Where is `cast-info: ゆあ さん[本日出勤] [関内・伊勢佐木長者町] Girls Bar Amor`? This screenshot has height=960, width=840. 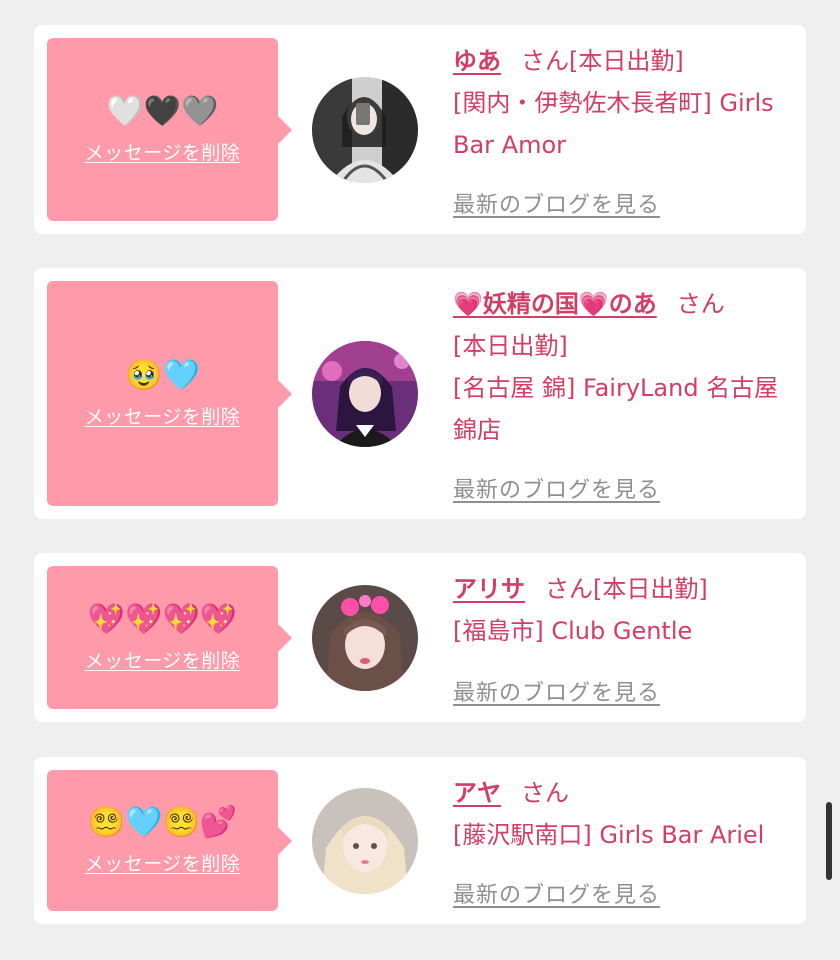 cast-info: ゆあ さん[本日出勤] [関内・伊勢佐木長者町] Girls Bar Amor is located at coordinates (625, 103).